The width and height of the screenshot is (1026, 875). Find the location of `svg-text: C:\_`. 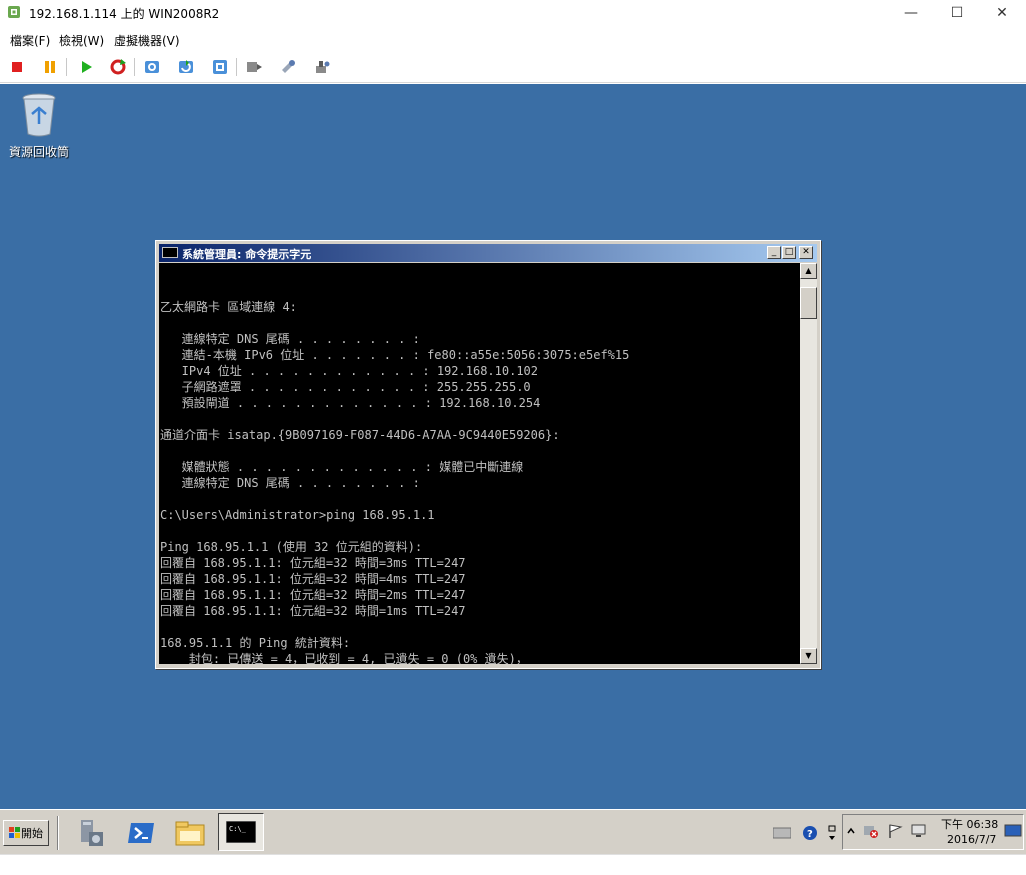

svg-text: C:\_ is located at coordinates (238, 829).